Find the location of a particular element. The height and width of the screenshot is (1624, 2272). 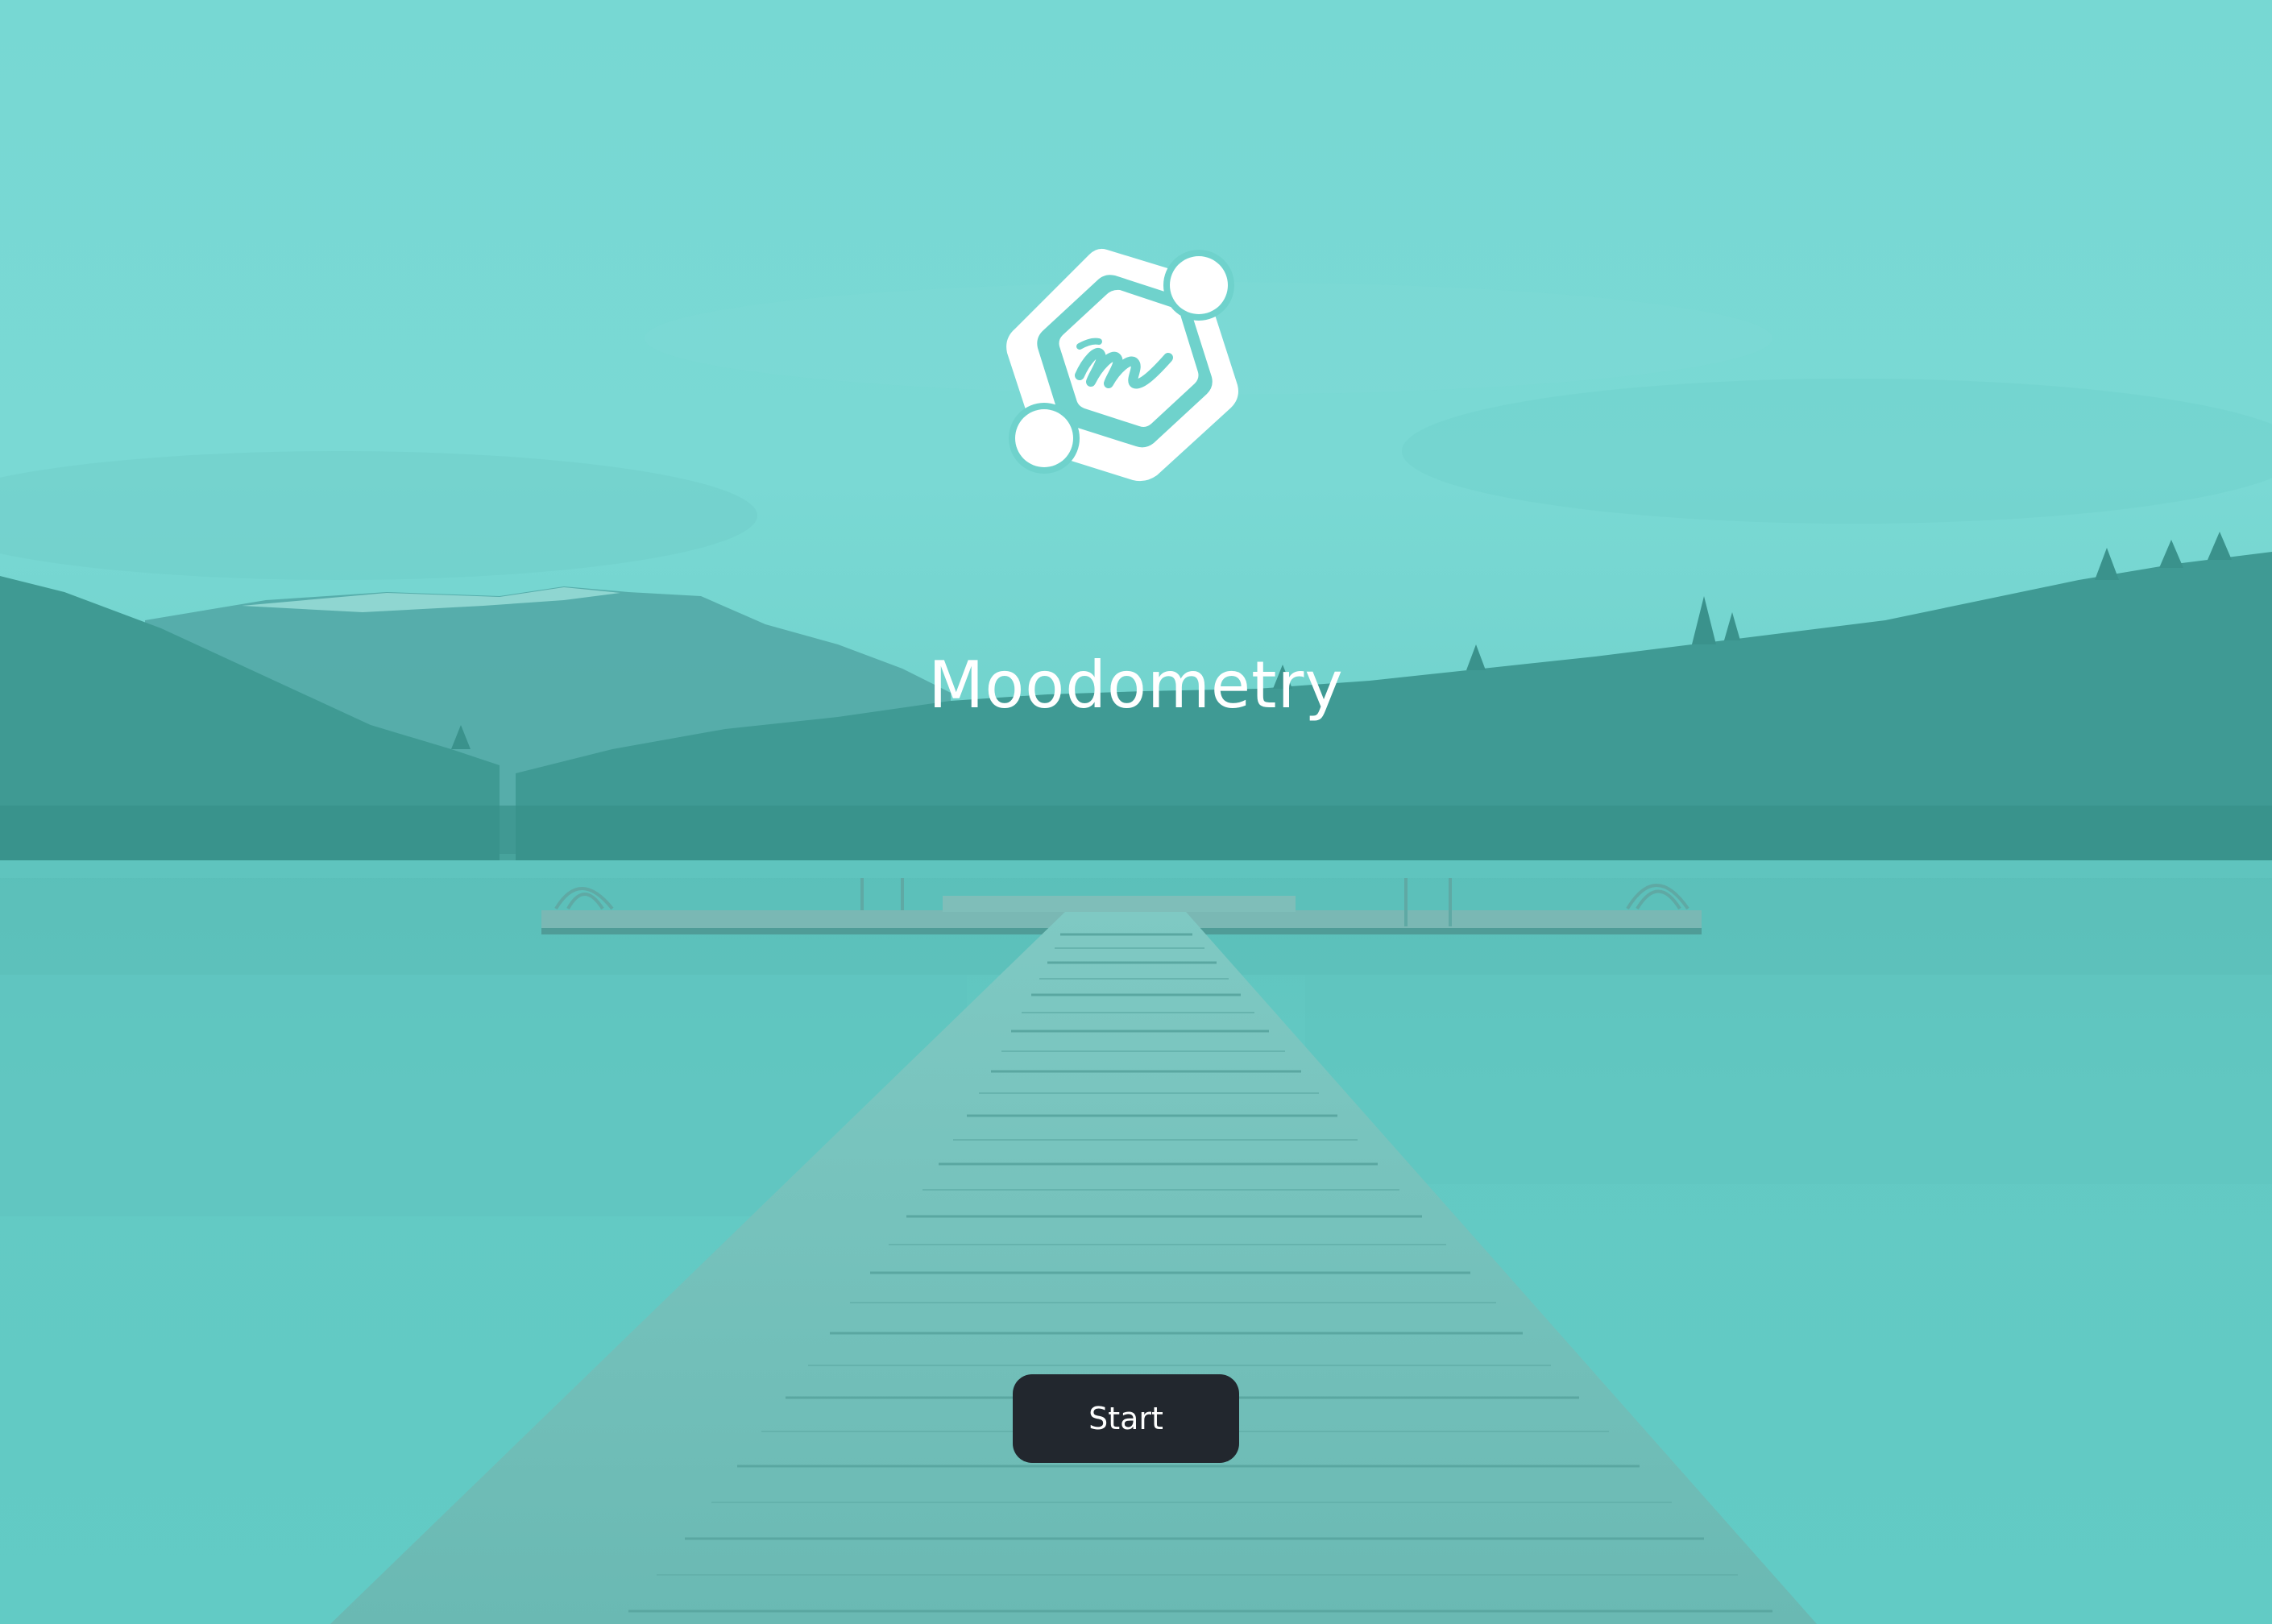

start-button: Start is located at coordinates (1126, 1418).